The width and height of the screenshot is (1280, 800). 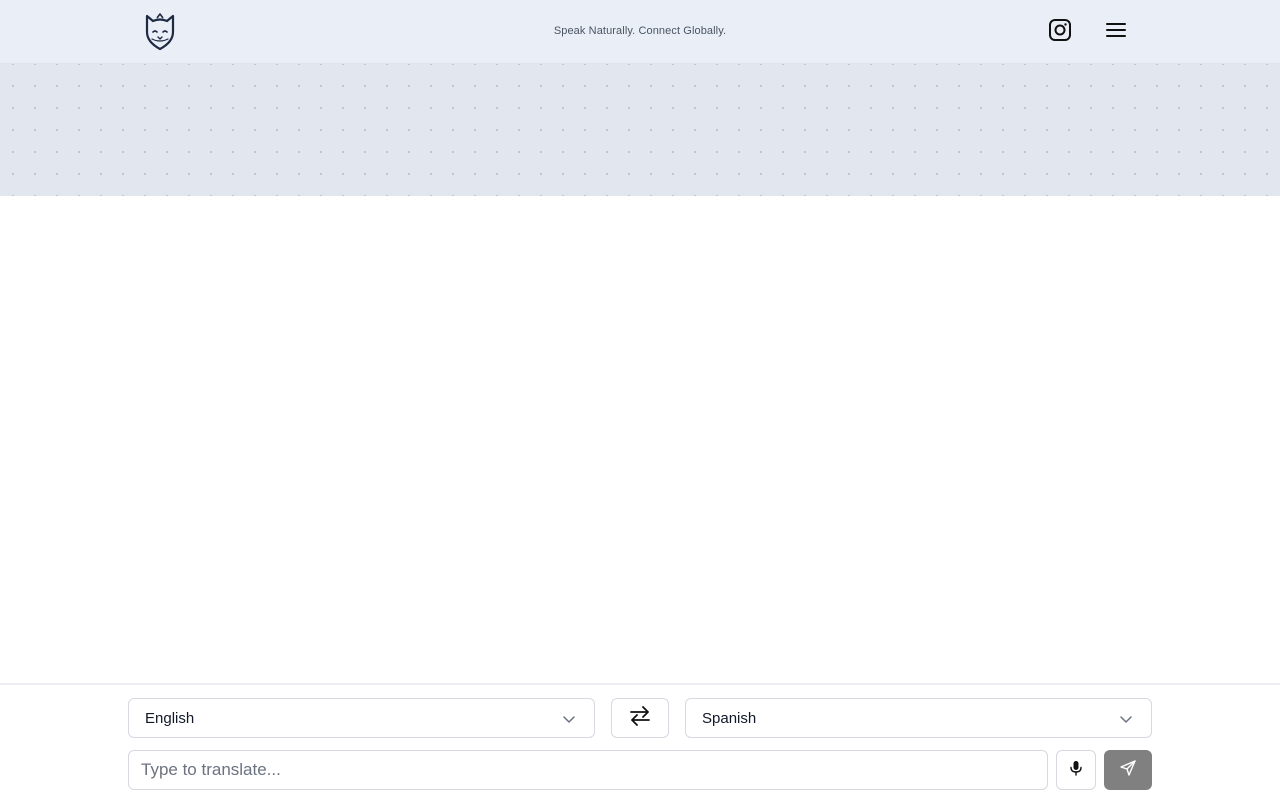 I want to click on swap-arrows-icon, so click(x=640, y=718).